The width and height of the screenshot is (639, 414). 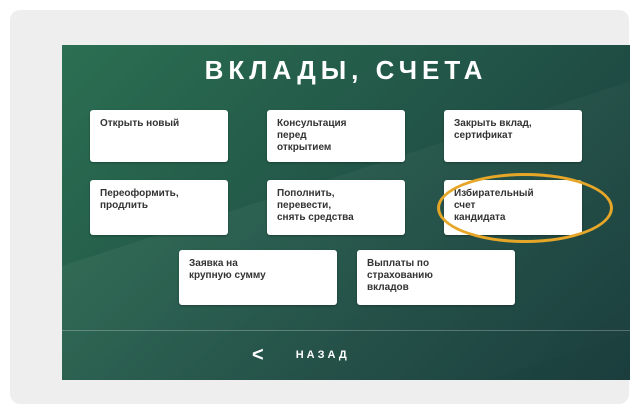 What do you see at coordinates (400, 275) in the screenshot?
I see `tile-label: Выплаты по страхованию вкладов` at bounding box center [400, 275].